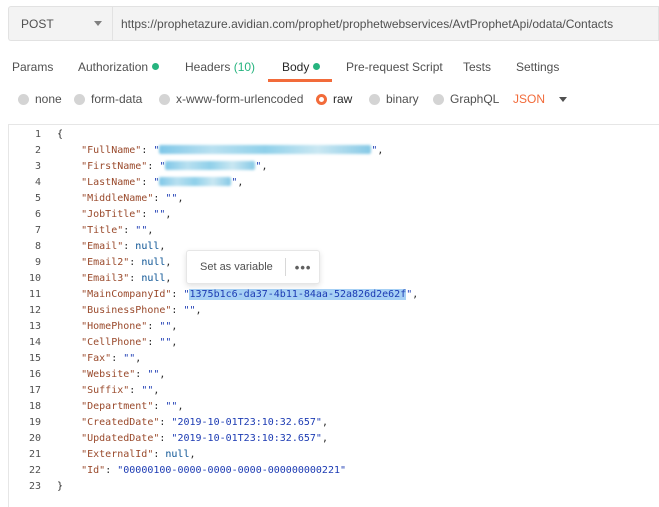  I want to click on line-number: 14, so click(34, 342).